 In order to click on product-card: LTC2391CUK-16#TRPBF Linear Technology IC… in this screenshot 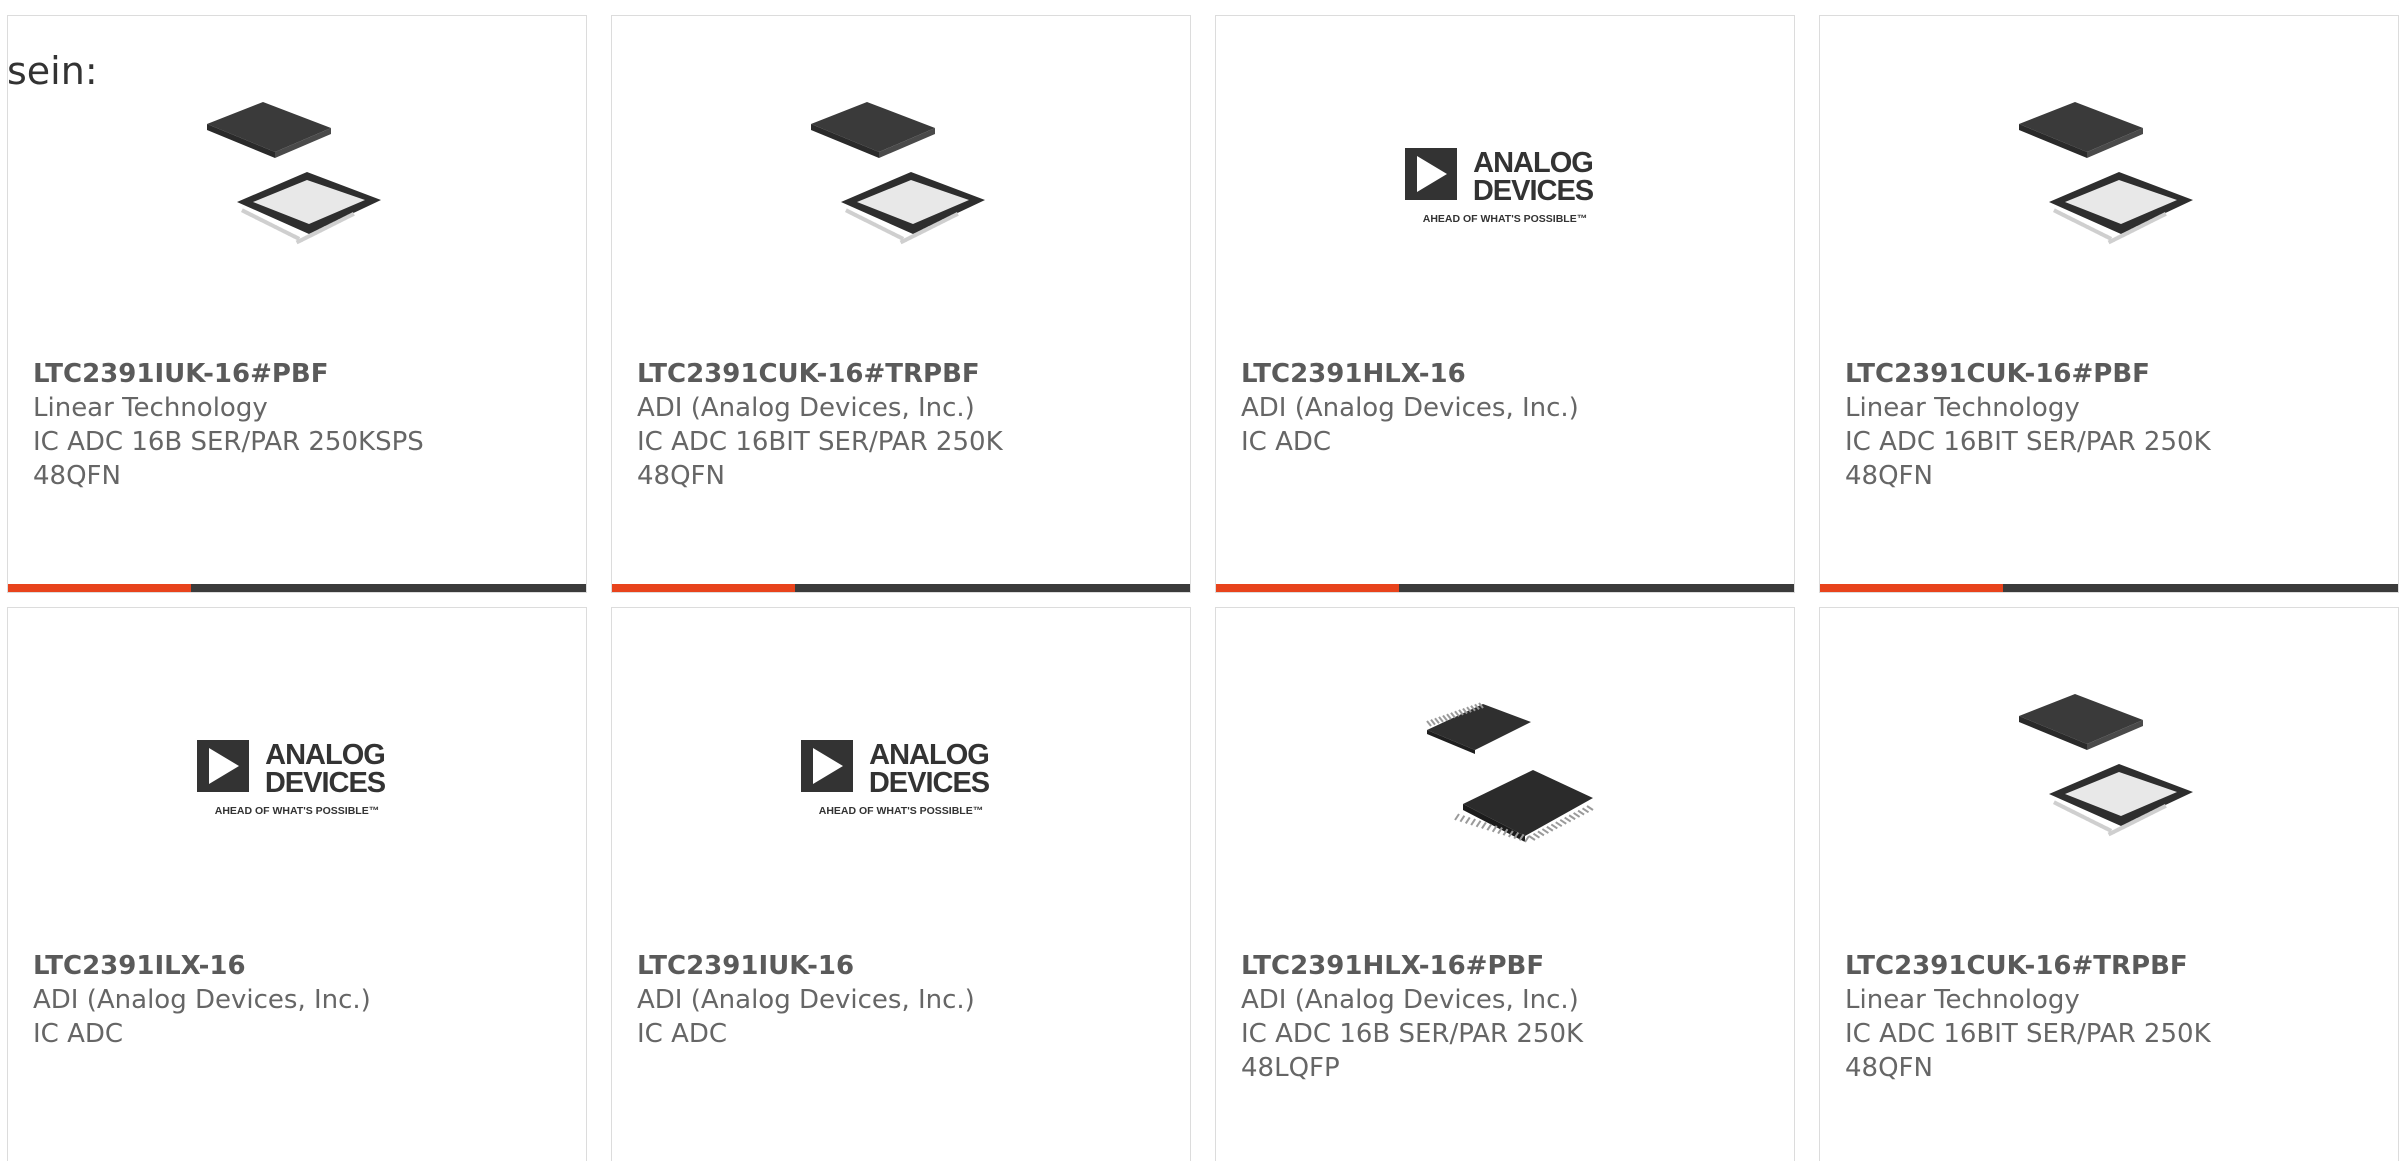, I will do `click(2109, 884)`.